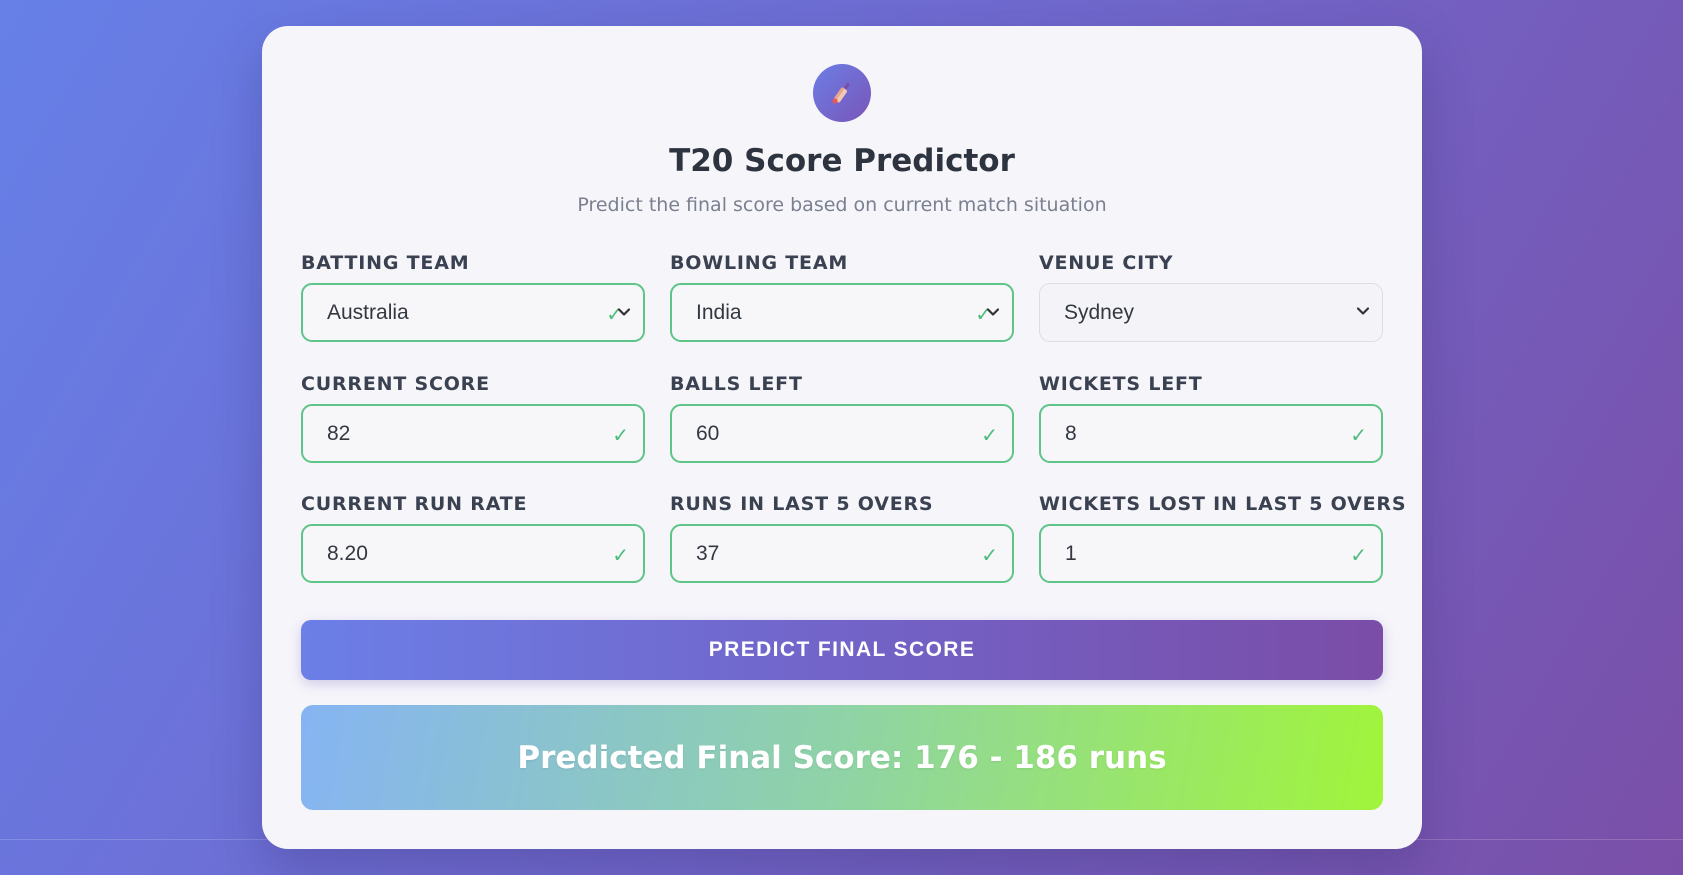 This screenshot has width=1683, height=875. I want to click on bowling-team-field: BOWLING TEAM India ✓, so click(842, 297).